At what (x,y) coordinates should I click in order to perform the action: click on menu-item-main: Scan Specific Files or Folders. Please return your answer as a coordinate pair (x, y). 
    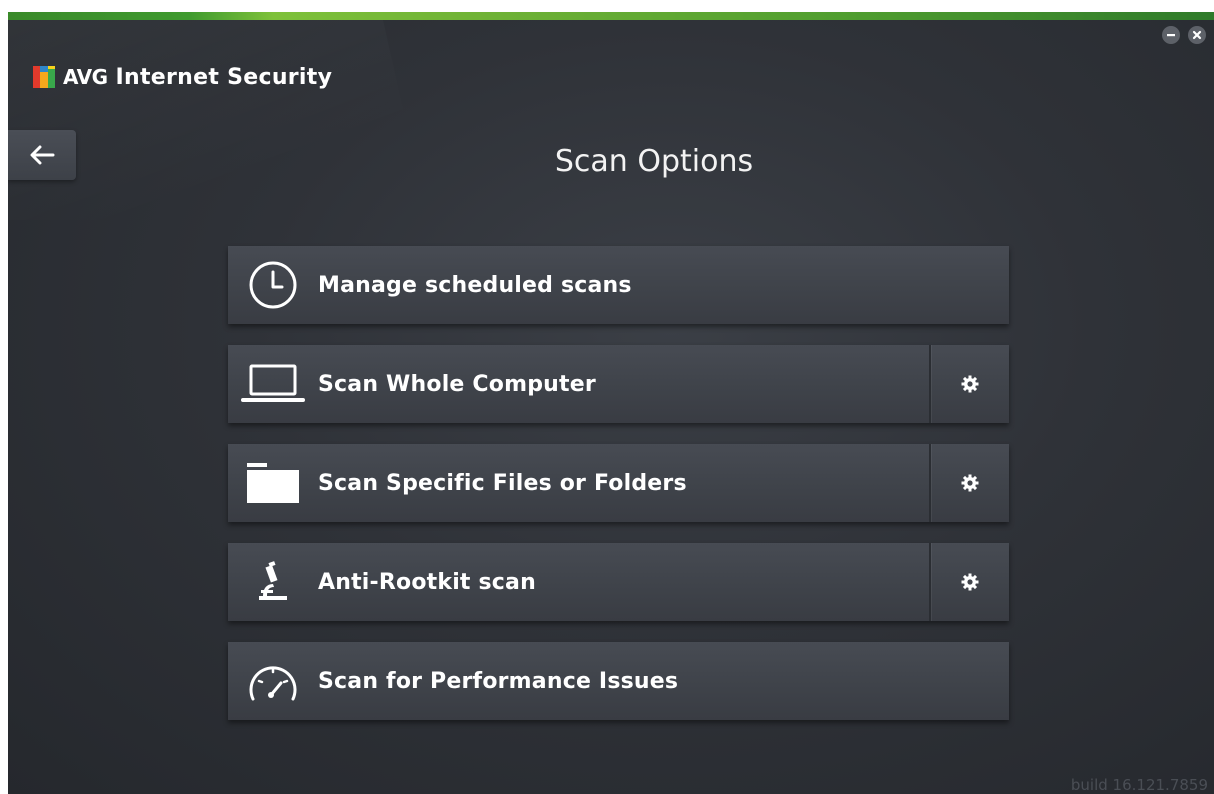
    Looking at the image, I should click on (578, 483).